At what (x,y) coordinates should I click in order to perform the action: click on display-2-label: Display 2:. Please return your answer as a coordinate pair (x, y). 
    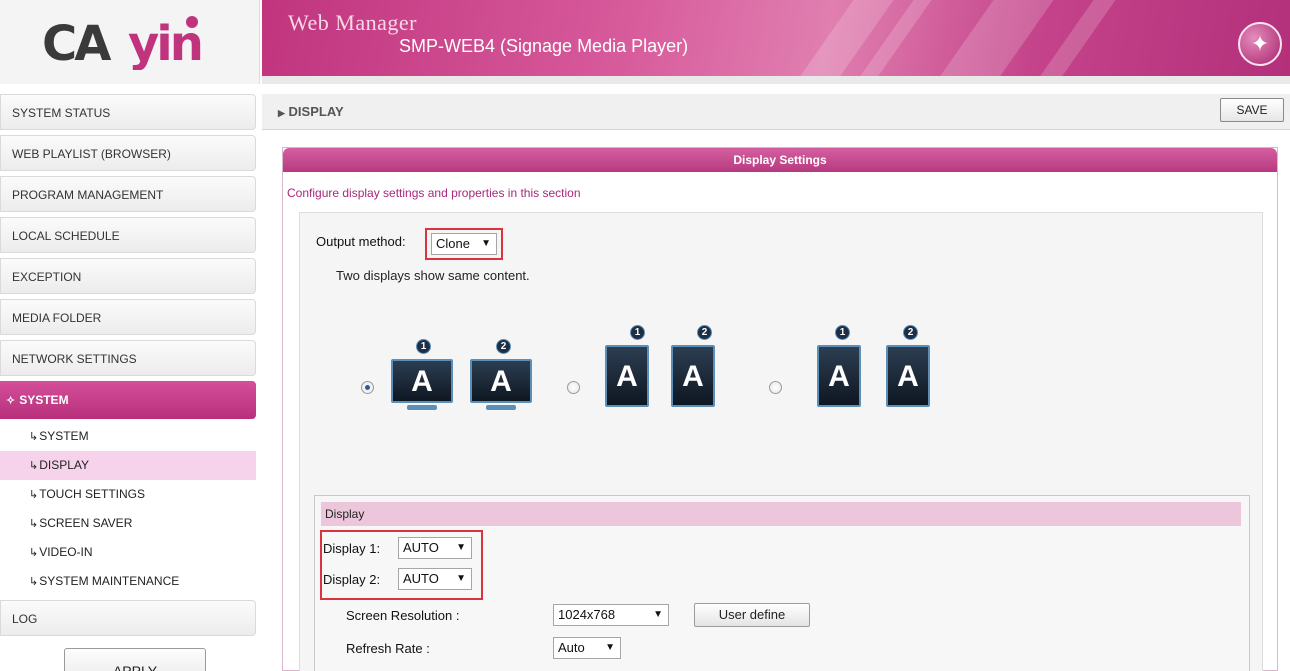
    Looking at the image, I should click on (352, 579).